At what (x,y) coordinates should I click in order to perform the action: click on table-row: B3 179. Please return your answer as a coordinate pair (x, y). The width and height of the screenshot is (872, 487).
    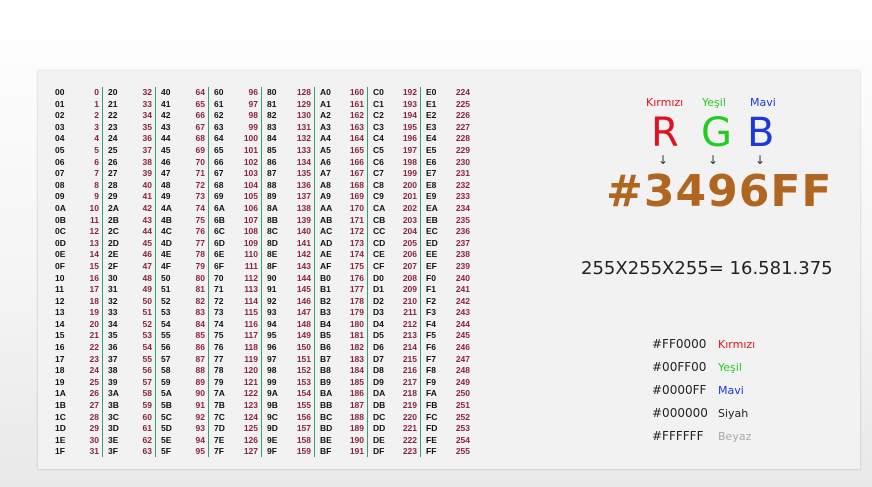
    Looking at the image, I should click on (343, 313).